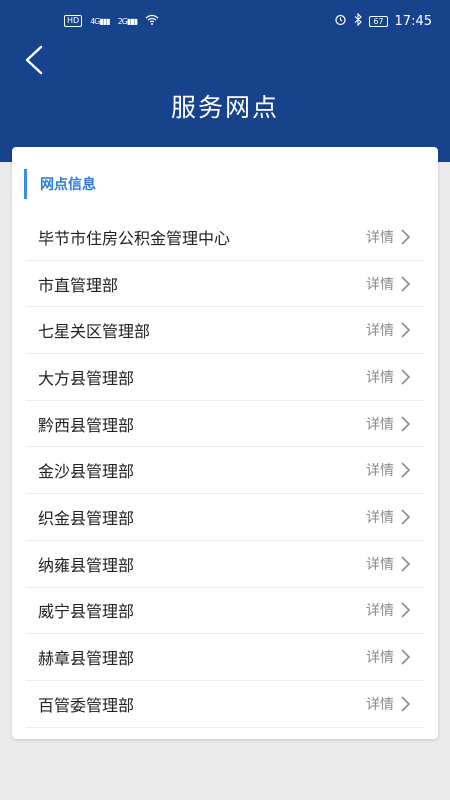 This screenshot has height=800, width=450. Describe the element at coordinates (225, 331) in the screenshot. I see `list-item: 七星关区管理部 详情` at that location.